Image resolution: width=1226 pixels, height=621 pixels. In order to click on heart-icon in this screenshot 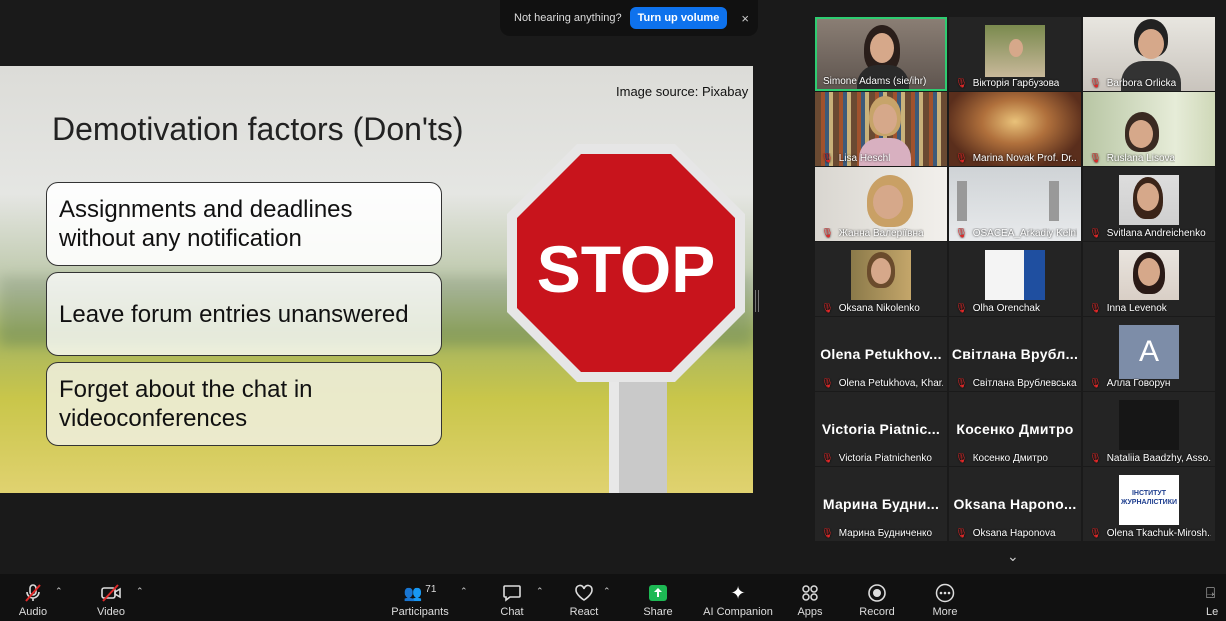, I will do `click(584, 593)`.